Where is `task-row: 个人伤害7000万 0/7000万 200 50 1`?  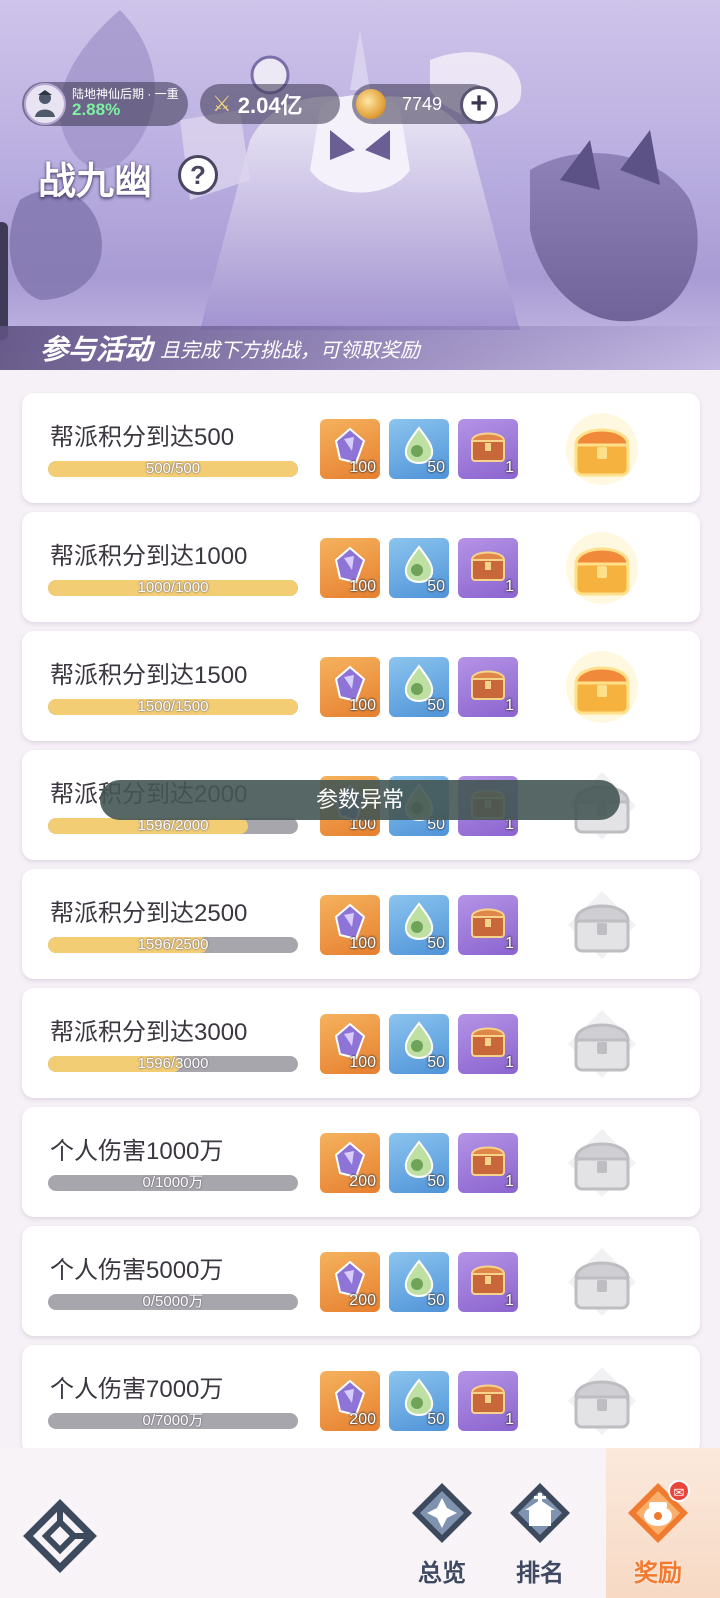
task-row: 个人伤害7000万 0/7000万 200 50 1 is located at coordinates (361, 1400).